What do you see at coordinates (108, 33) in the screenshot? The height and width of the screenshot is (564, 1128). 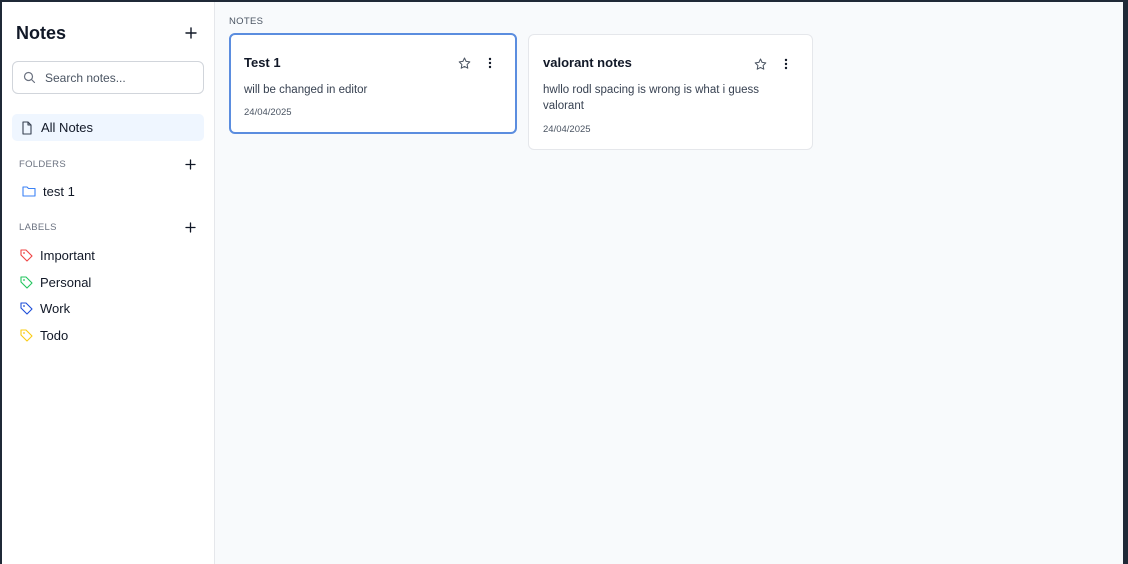 I see `sidebar-header: Notes` at bounding box center [108, 33].